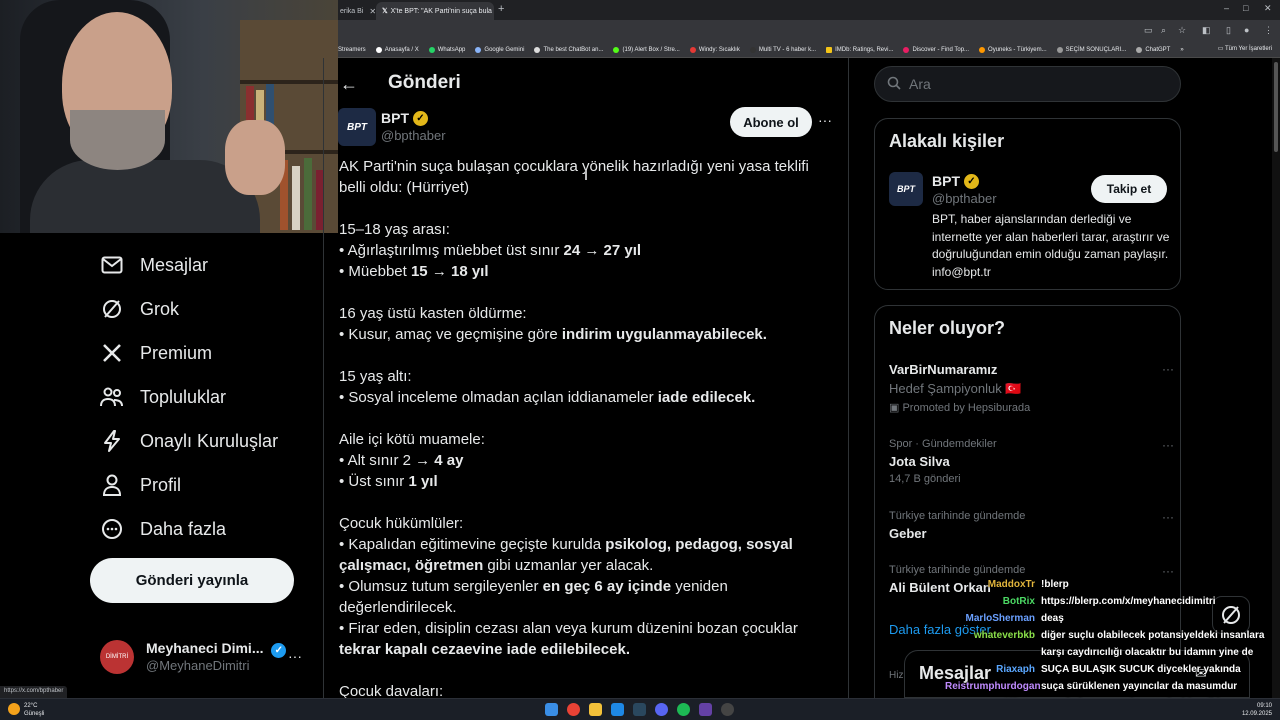  Describe the element at coordinates (394, 229) in the screenshot. I see `post-line-text: 15–18 yaş arası:` at that location.